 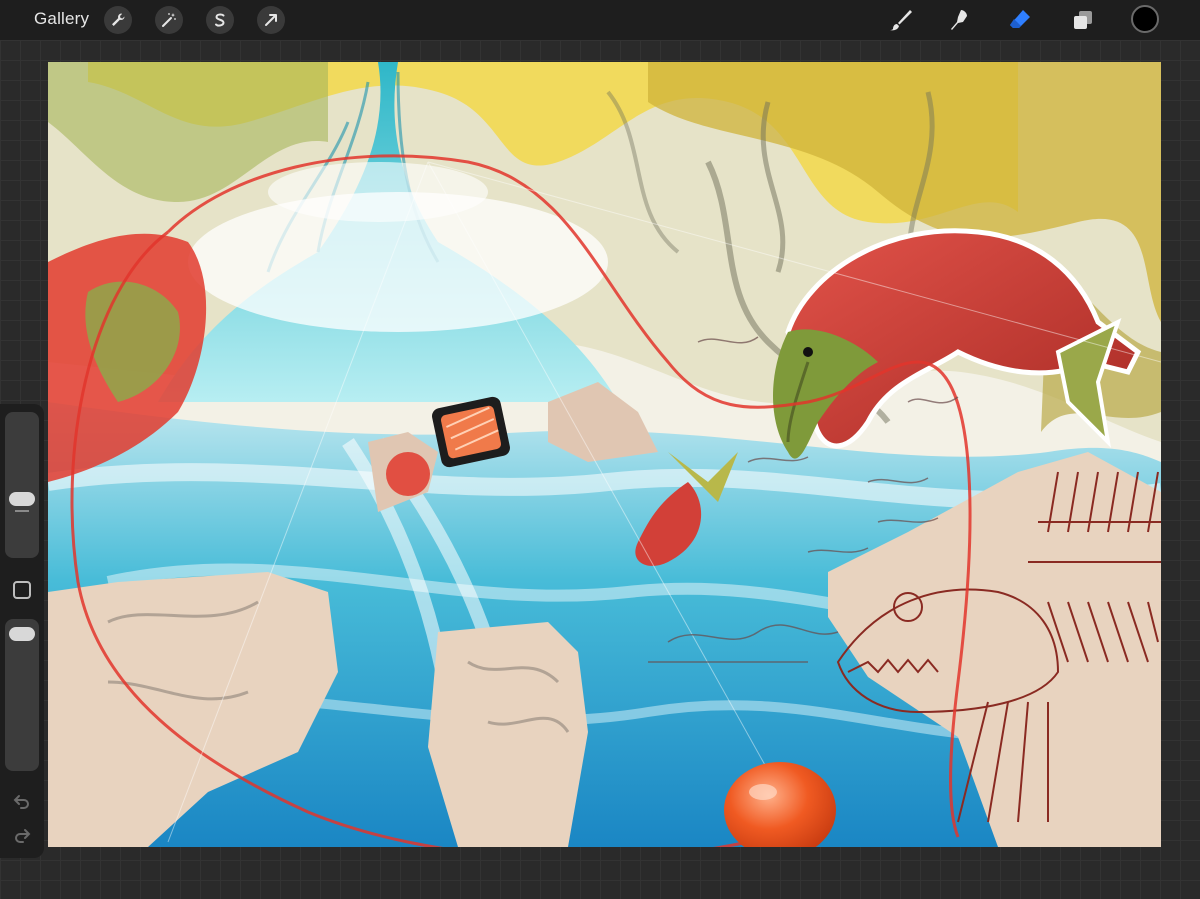 I want to click on arrow-cursor-icon, so click(x=271, y=20).